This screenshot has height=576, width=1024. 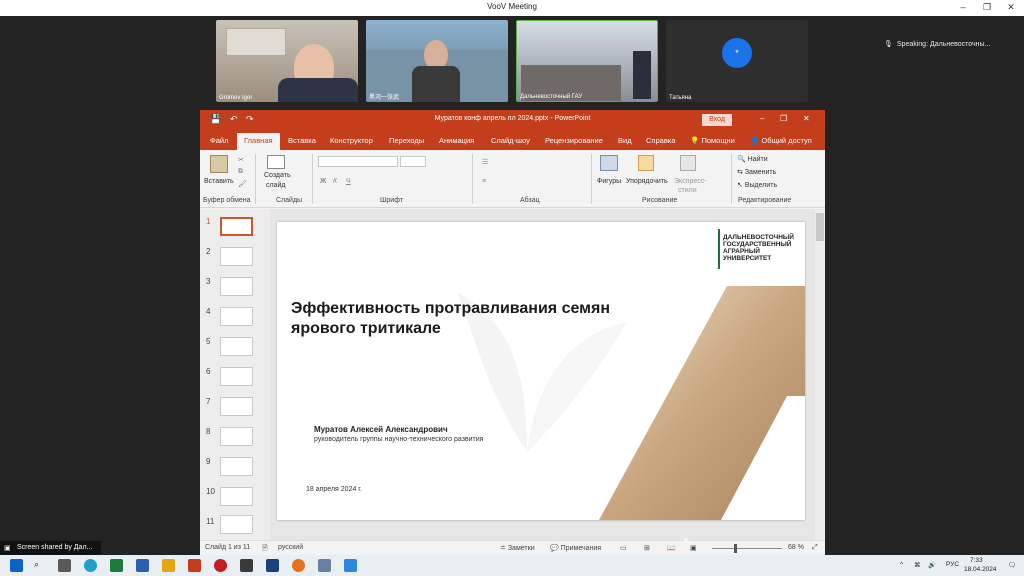 I want to click on photoshop-icon, so click(x=272, y=565).